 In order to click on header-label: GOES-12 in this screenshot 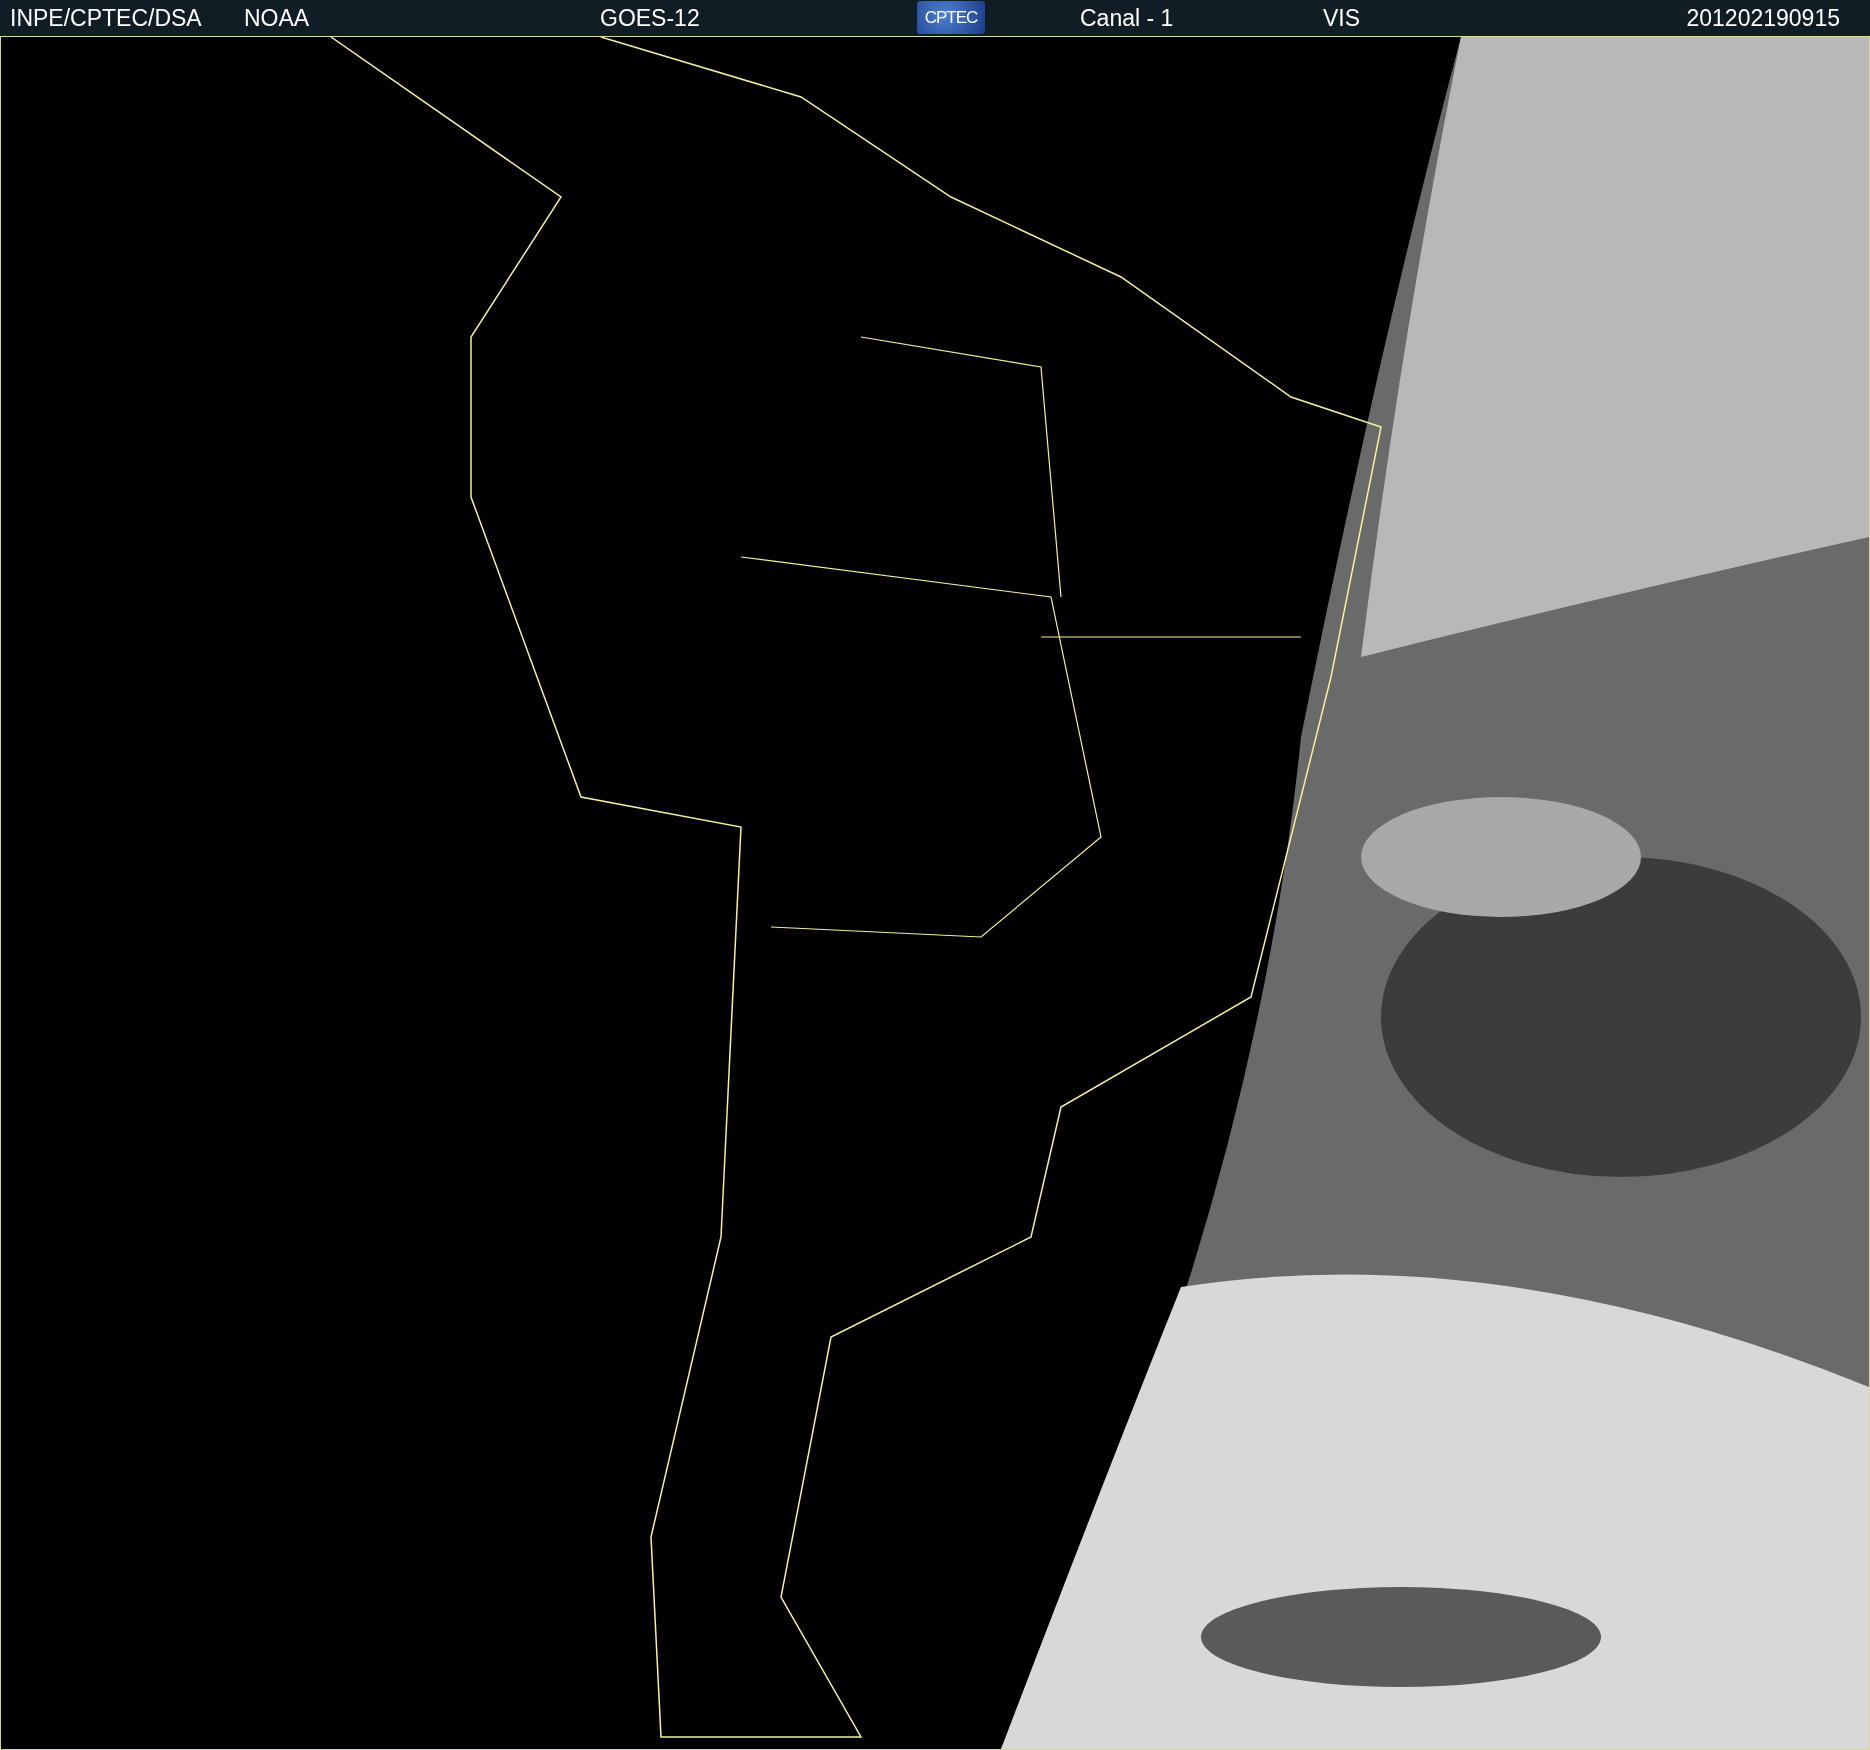, I will do `click(650, 18)`.